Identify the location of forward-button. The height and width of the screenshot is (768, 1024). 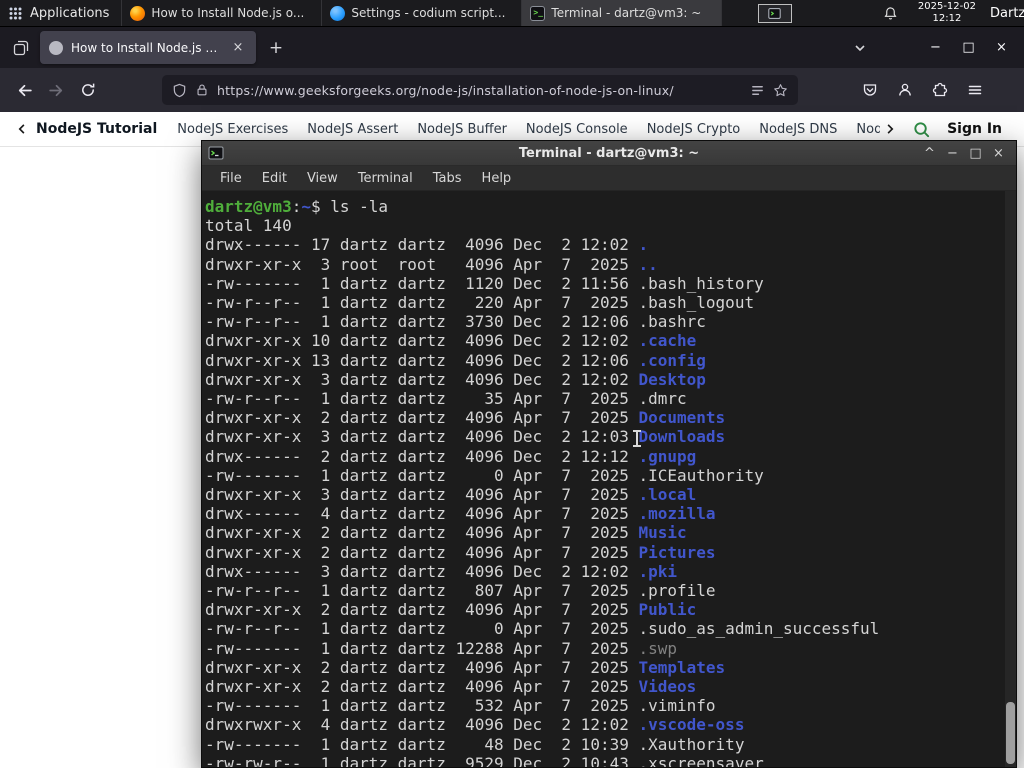
(56, 90).